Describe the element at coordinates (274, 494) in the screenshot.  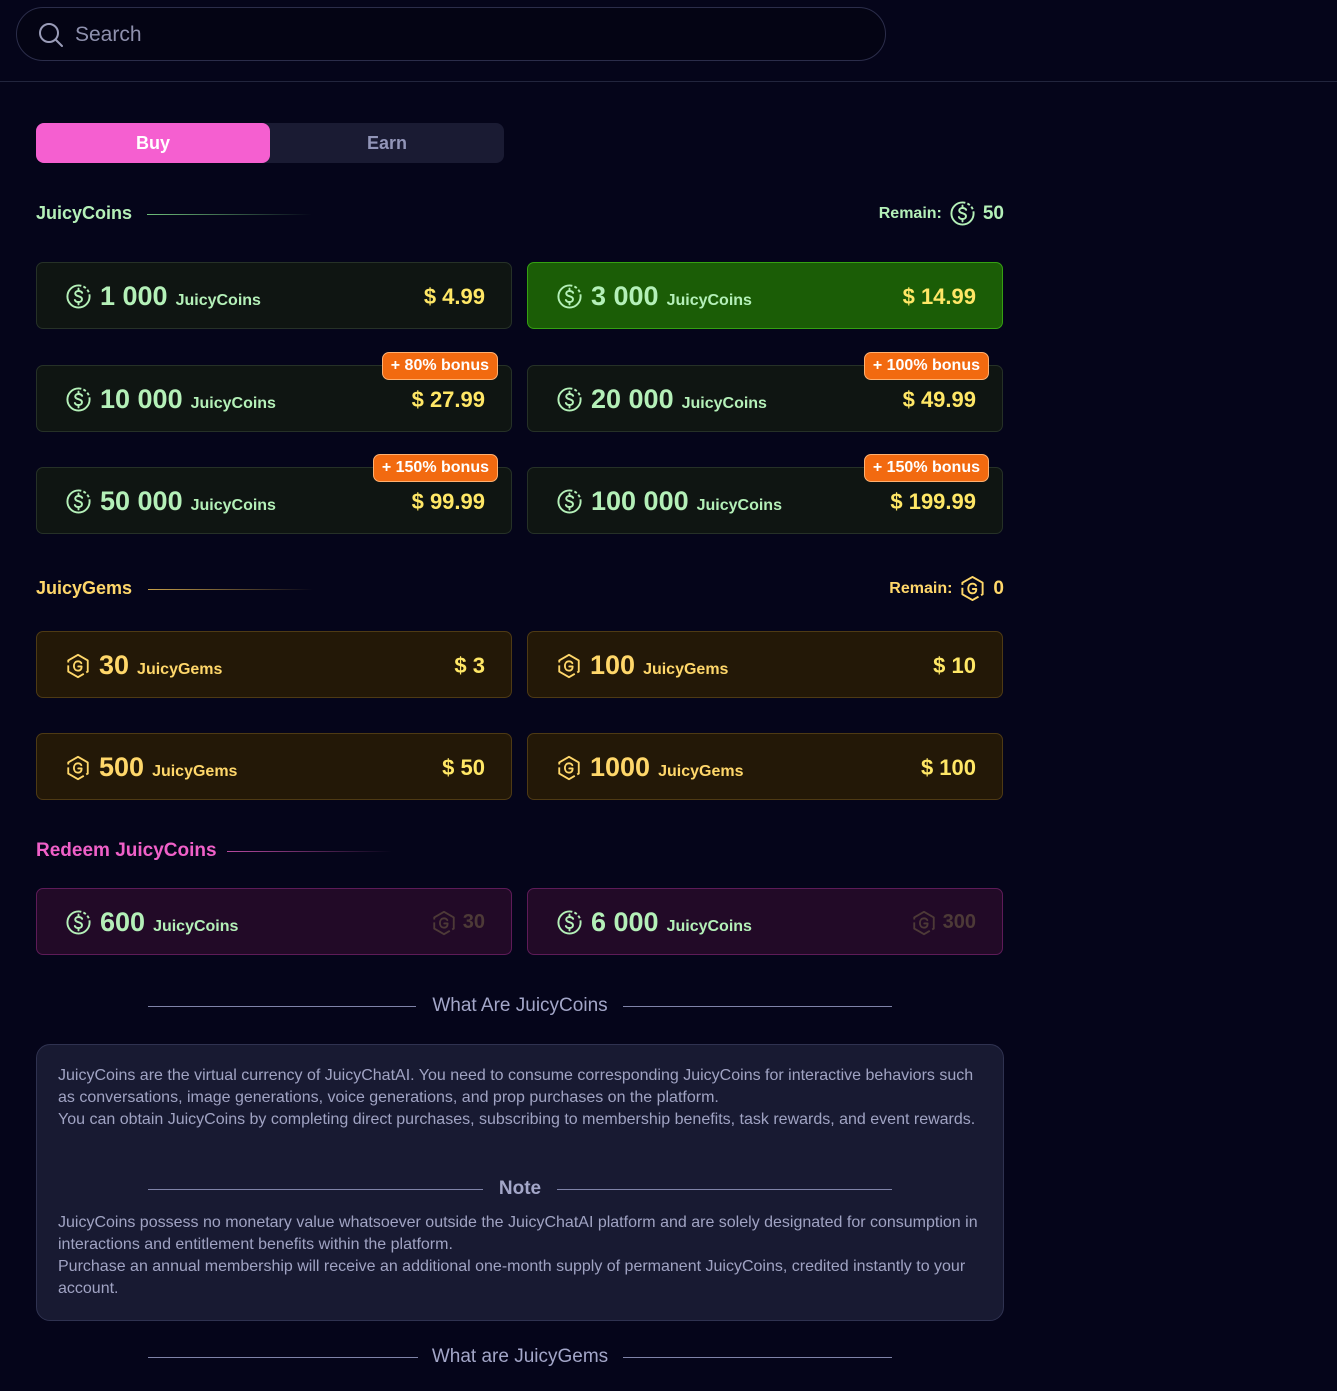
I see `coin-package-card: + 150% bonus 50 000 JuicyCoins $ 99.99` at that location.